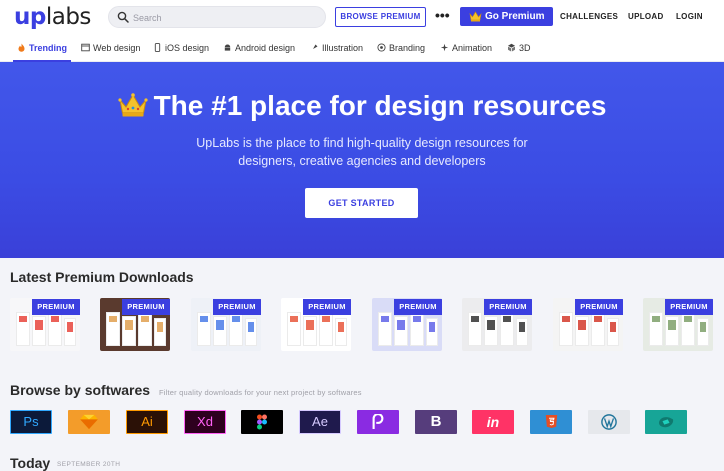  Describe the element at coordinates (589, 16) in the screenshot. I see `challenges-link: CHALLENGES` at that location.